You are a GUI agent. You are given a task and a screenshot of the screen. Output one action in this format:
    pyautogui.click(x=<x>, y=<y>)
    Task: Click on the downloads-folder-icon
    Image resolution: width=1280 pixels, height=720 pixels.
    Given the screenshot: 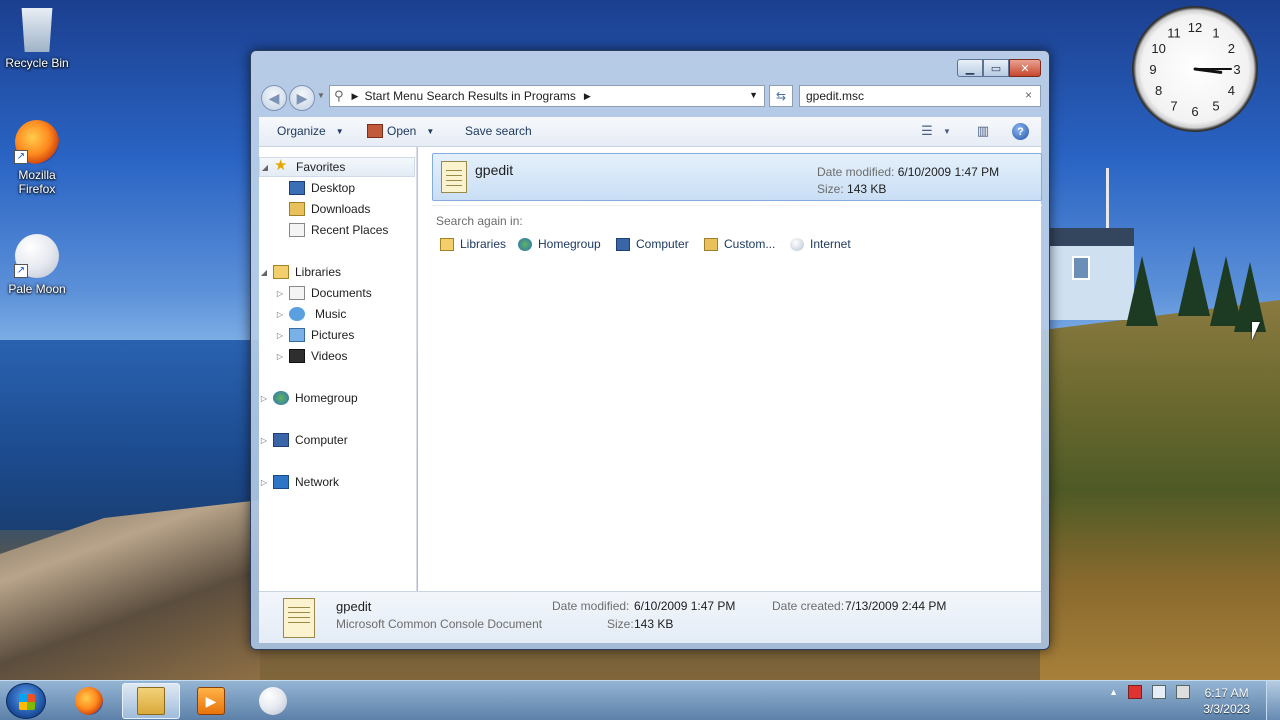 What is the action you would take?
    pyautogui.click(x=297, y=209)
    